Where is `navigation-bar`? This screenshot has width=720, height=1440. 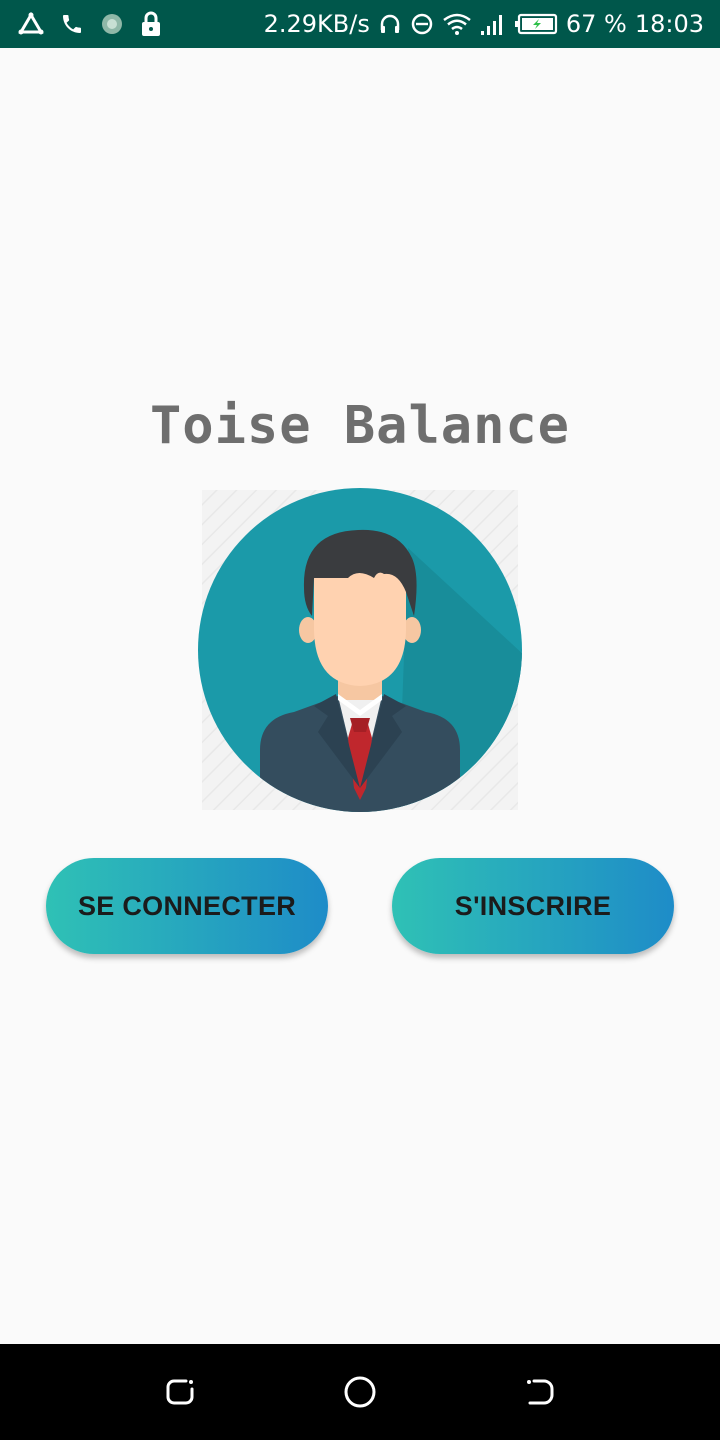 navigation-bar is located at coordinates (360, 1392).